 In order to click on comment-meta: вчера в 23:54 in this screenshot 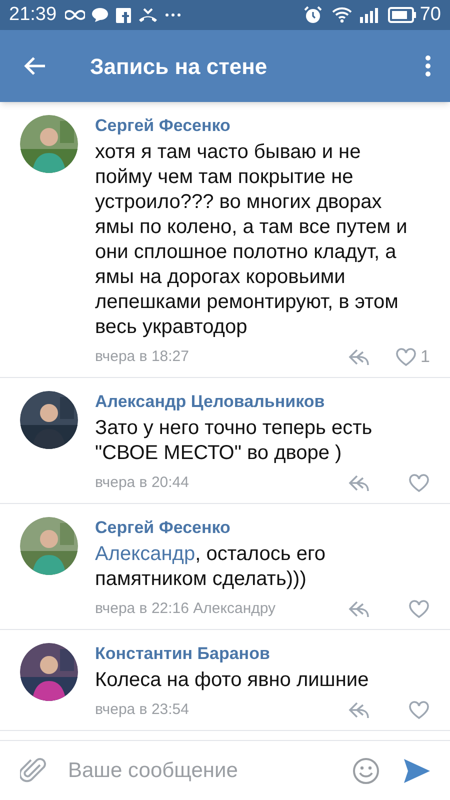, I will do `click(142, 710)`.